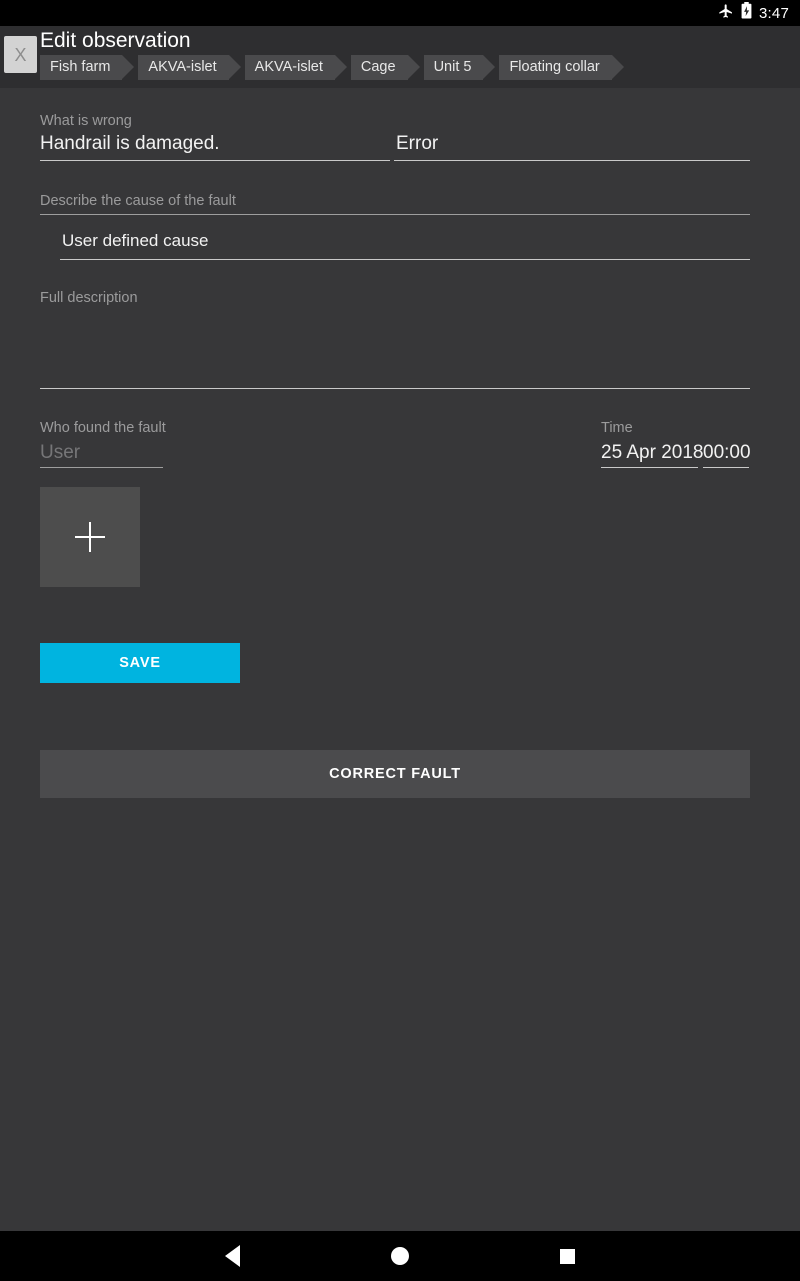 The width and height of the screenshot is (800, 1281). What do you see at coordinates (395, 774) in the screenshot?
I see `correct-fault-button: CORRECT FAULT` at bounding box center [395, 774].